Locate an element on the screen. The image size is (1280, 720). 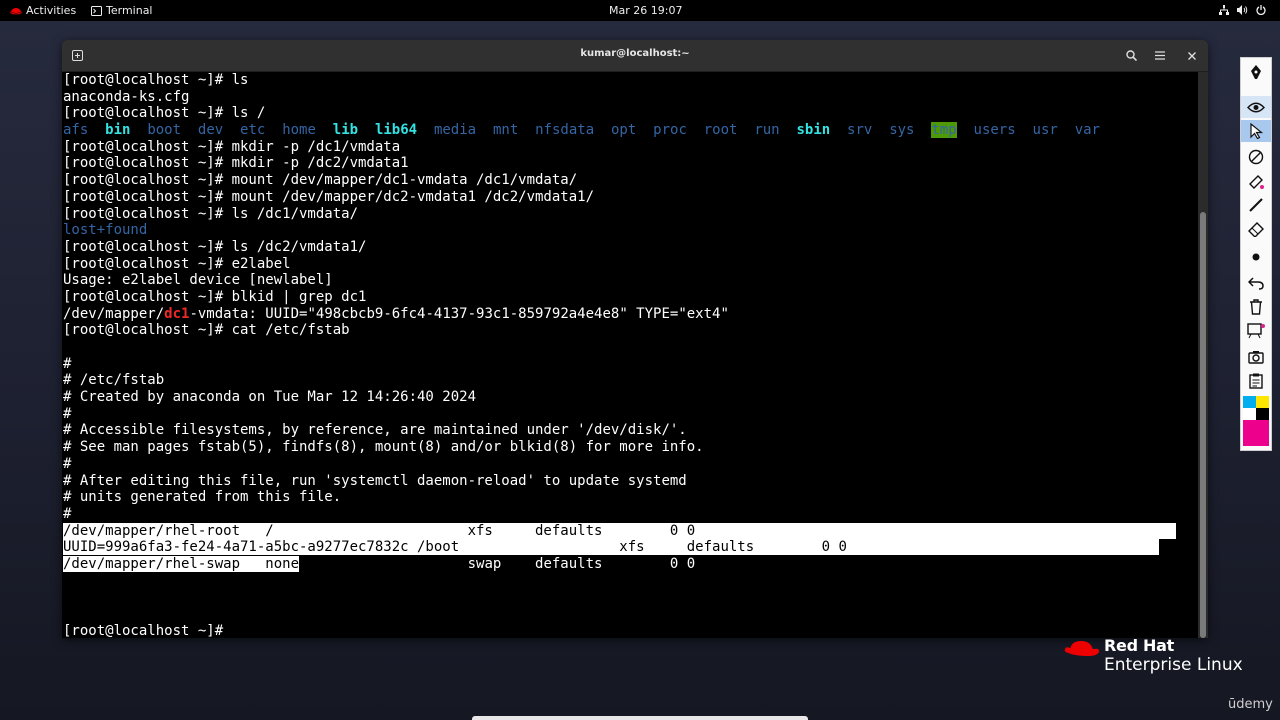
terminal-scrollbar is located at coordinates (1203, 355).